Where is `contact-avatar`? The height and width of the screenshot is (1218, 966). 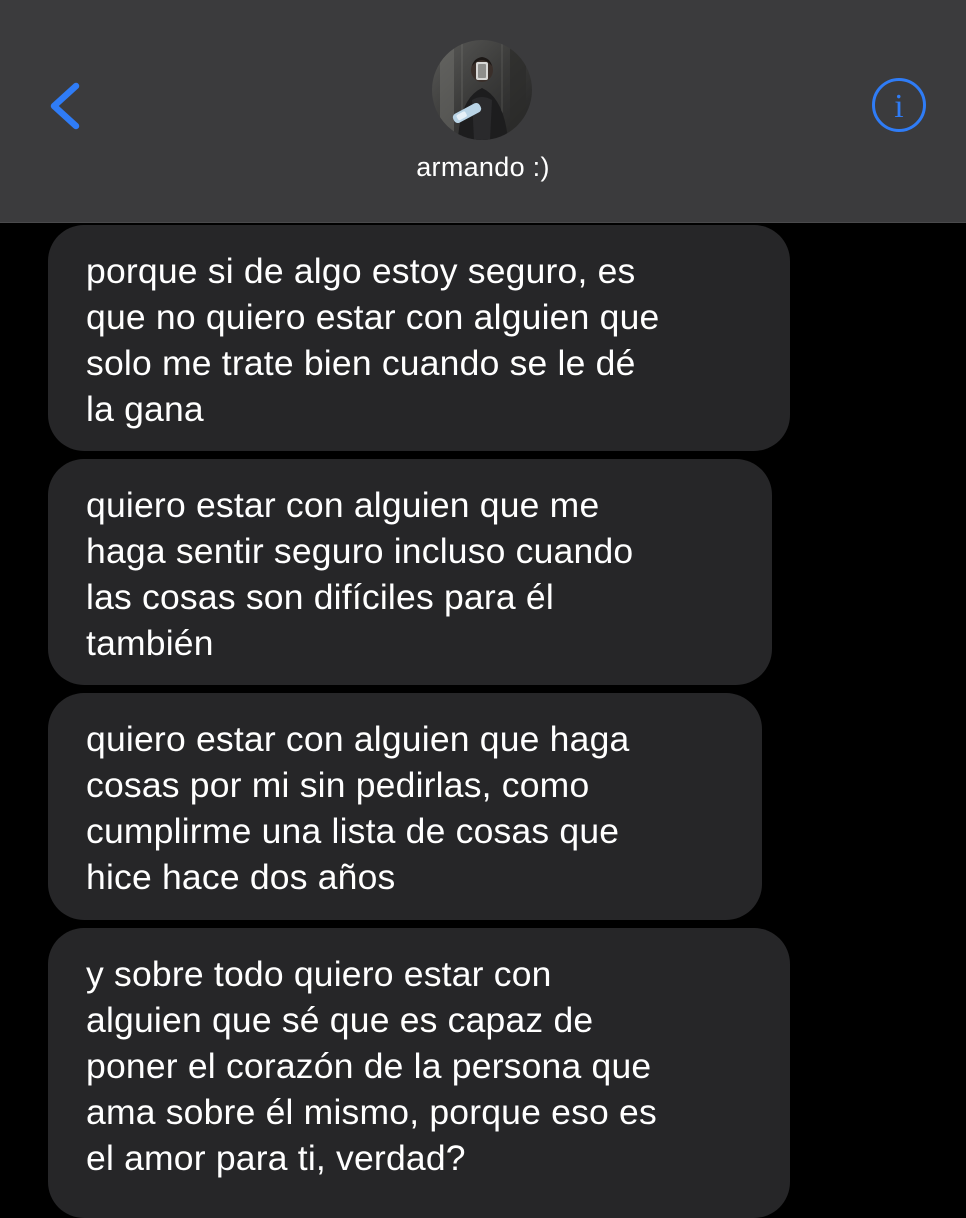
contact-avatar is located at coordinates (482, 90).